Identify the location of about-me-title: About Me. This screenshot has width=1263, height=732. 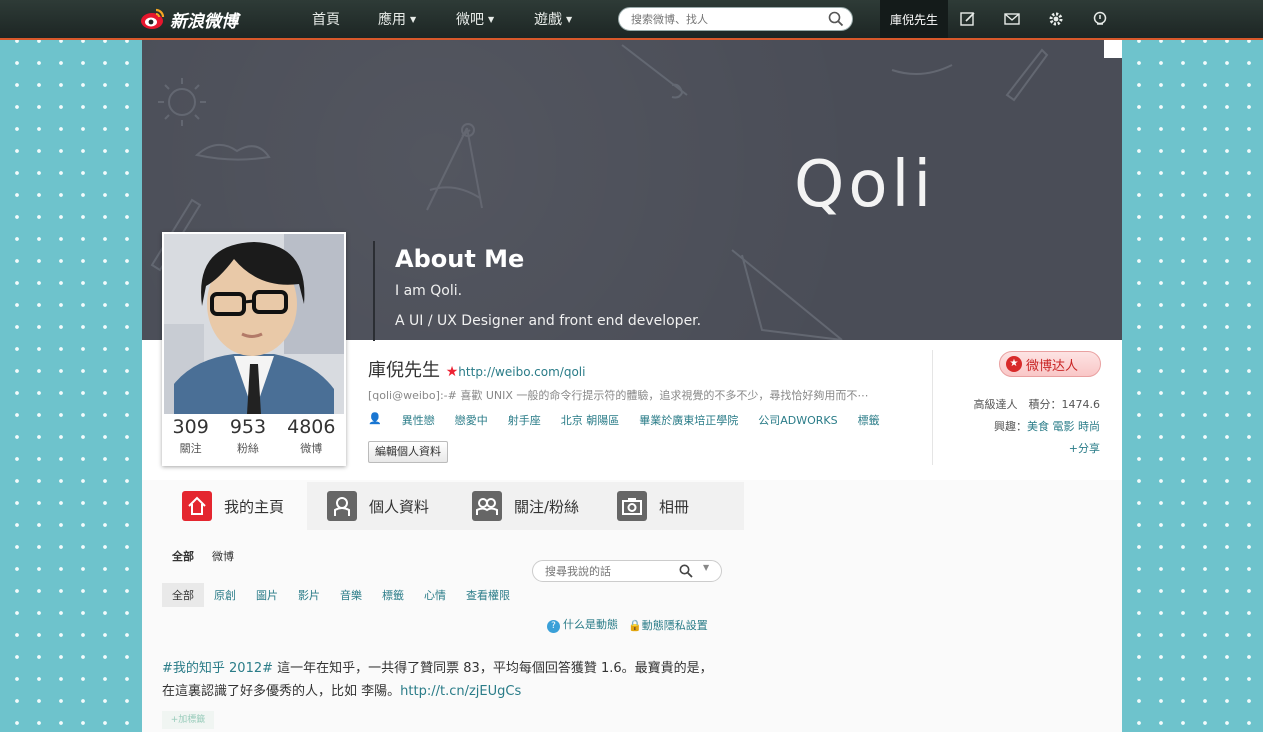
(460, 259).